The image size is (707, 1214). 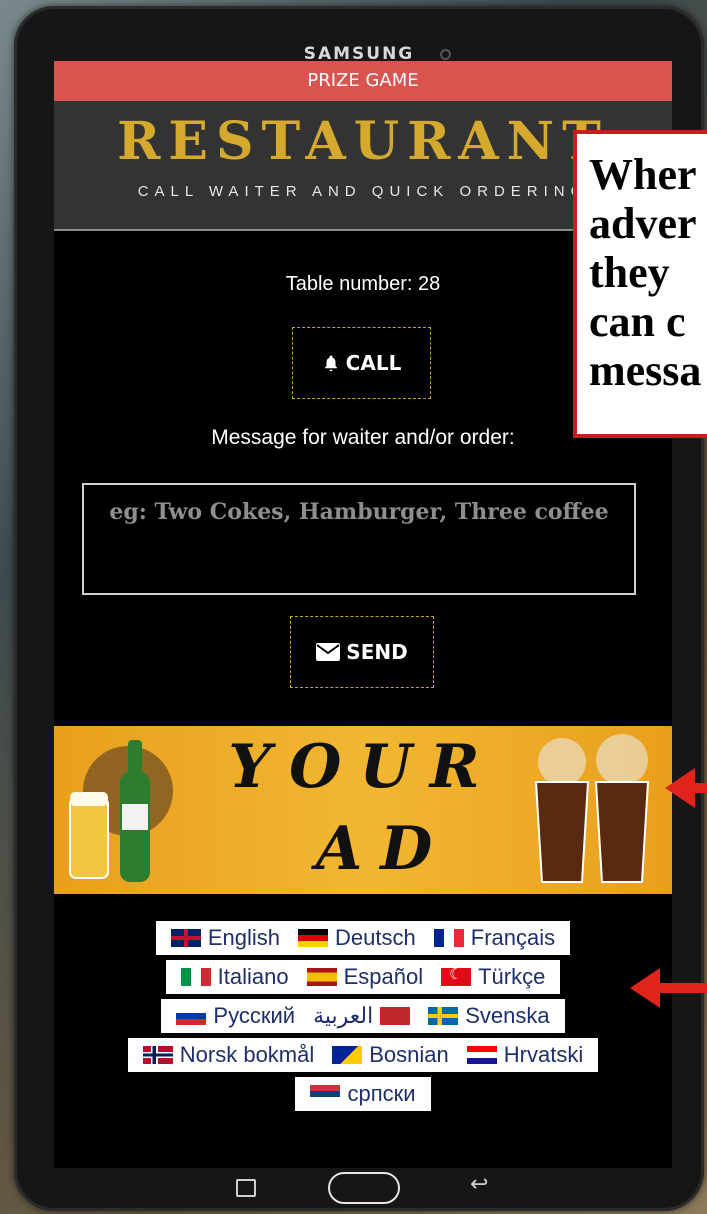 I want to click on uk-flag-icon, so click(x=185, y=938).